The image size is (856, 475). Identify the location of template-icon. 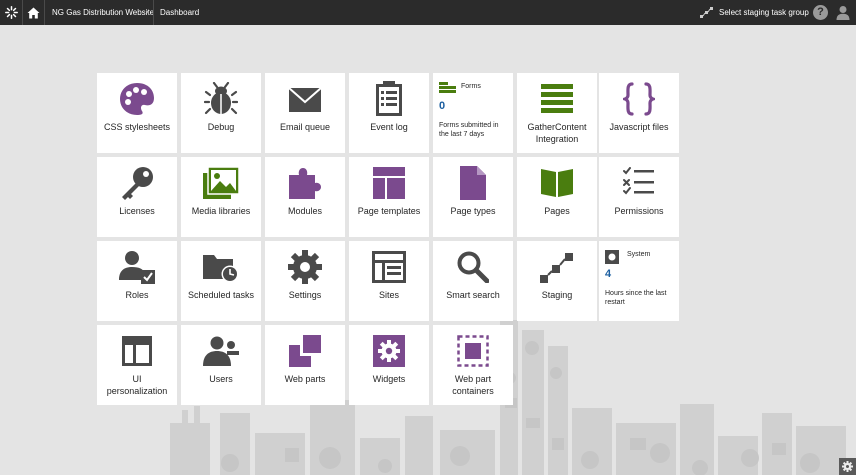
(389, 183).